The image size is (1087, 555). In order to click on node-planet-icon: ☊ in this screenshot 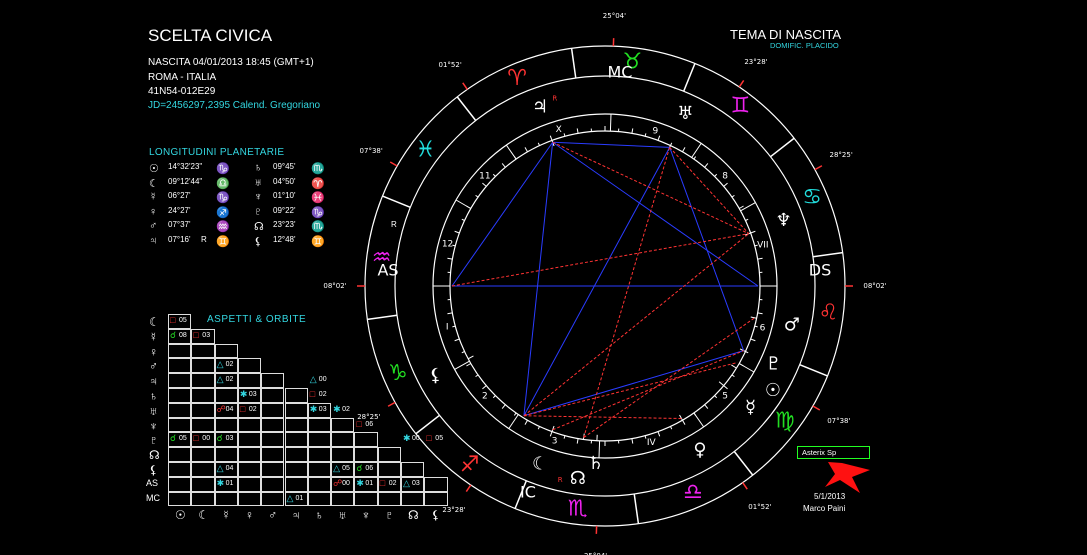, I will do `click(578, 478)`.